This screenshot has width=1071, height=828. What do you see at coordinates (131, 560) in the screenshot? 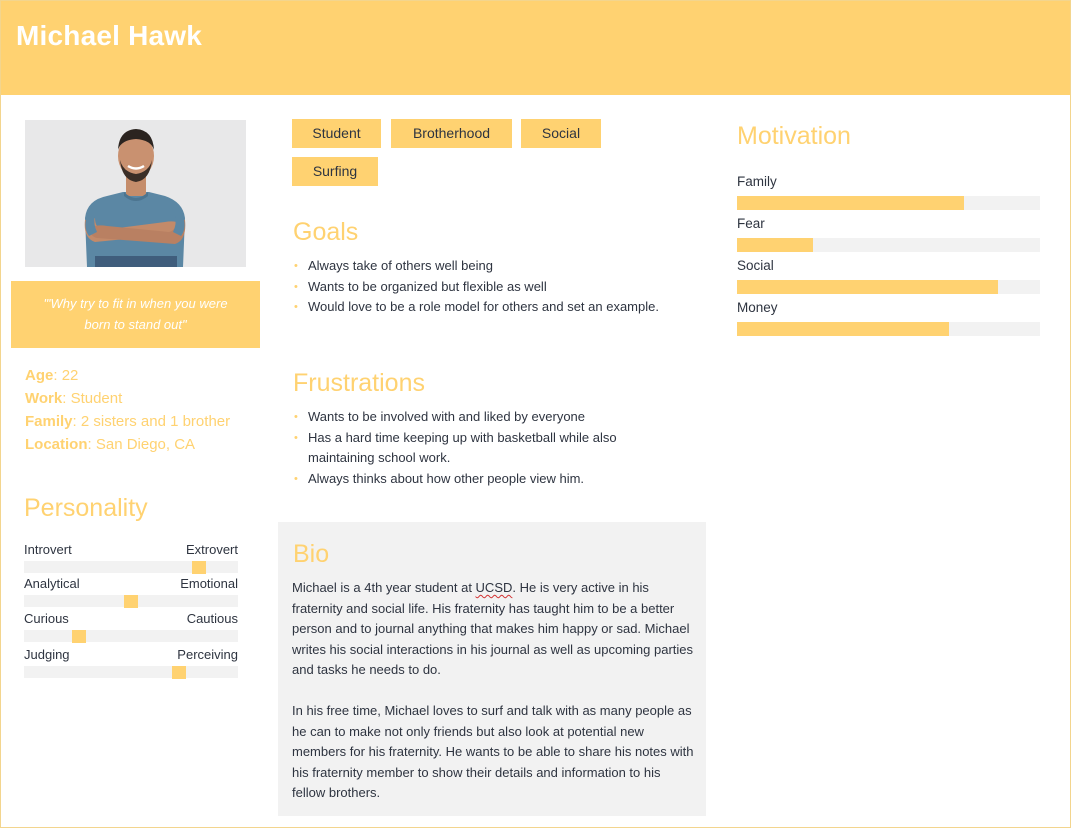
I see `trait-introvert-extrovert: Introvert Extrovert` at bounding box center [131, 560].